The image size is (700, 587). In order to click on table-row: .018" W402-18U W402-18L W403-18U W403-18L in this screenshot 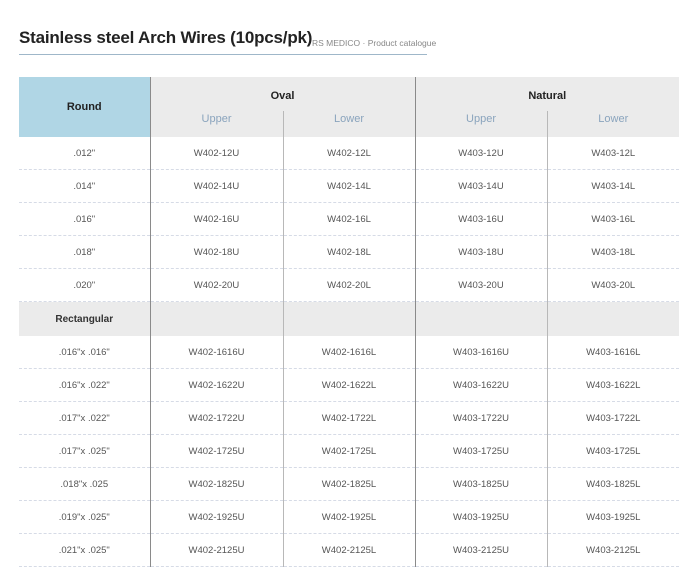, I will do `click(349, 252)`.